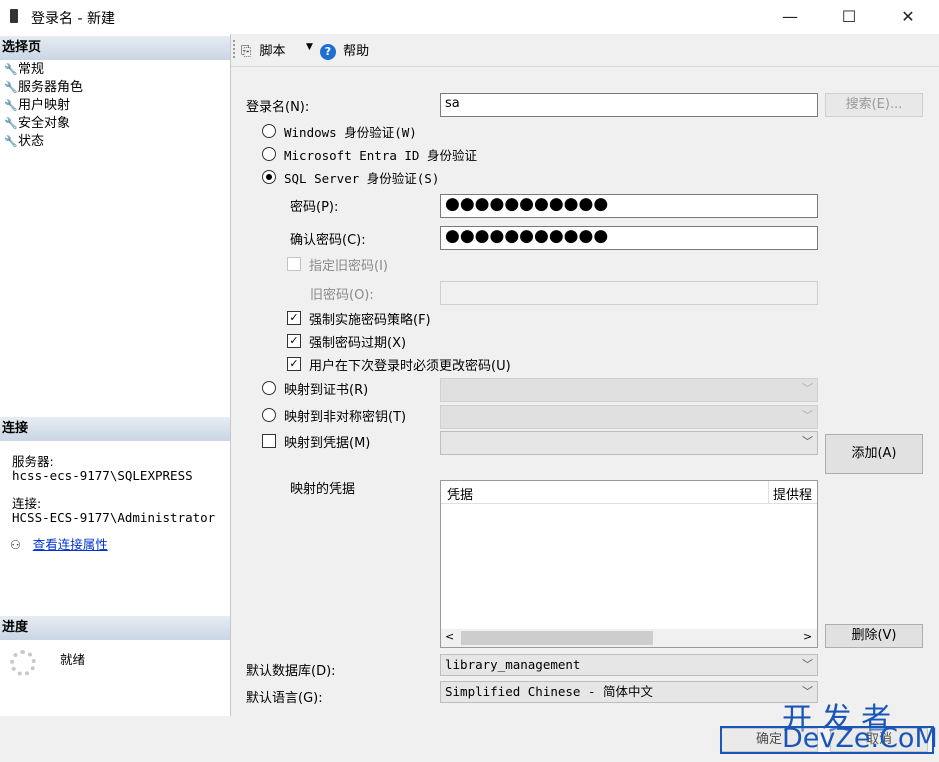  I want to click on enforce-expiration-checkbox: ✓, so click(294, 341).